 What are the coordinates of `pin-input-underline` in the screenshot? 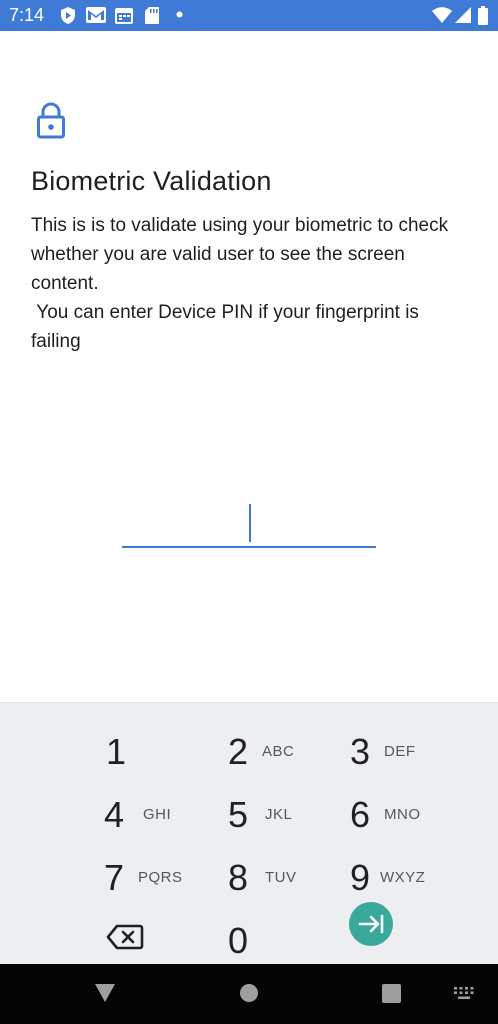 It's located at (249, 547).